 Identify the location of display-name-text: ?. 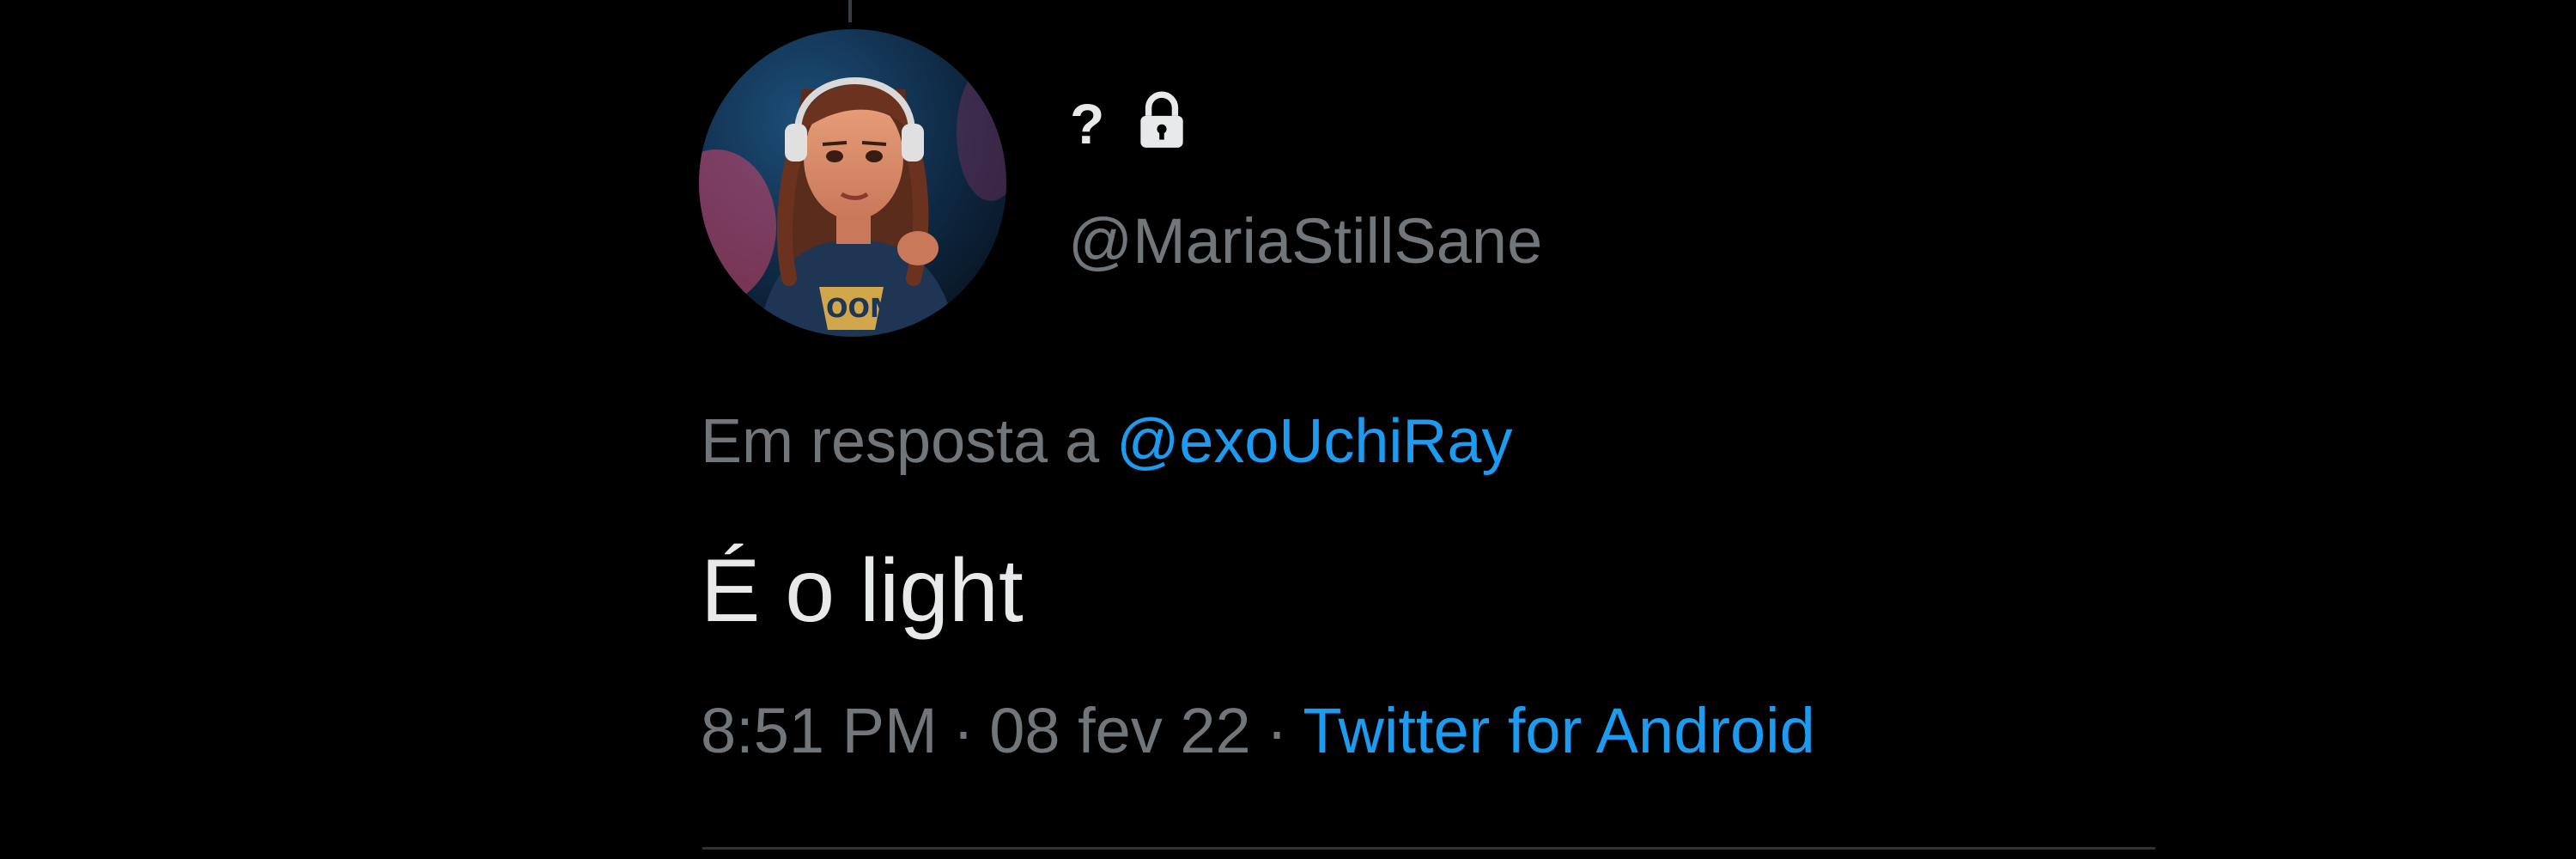
(1087, 123).